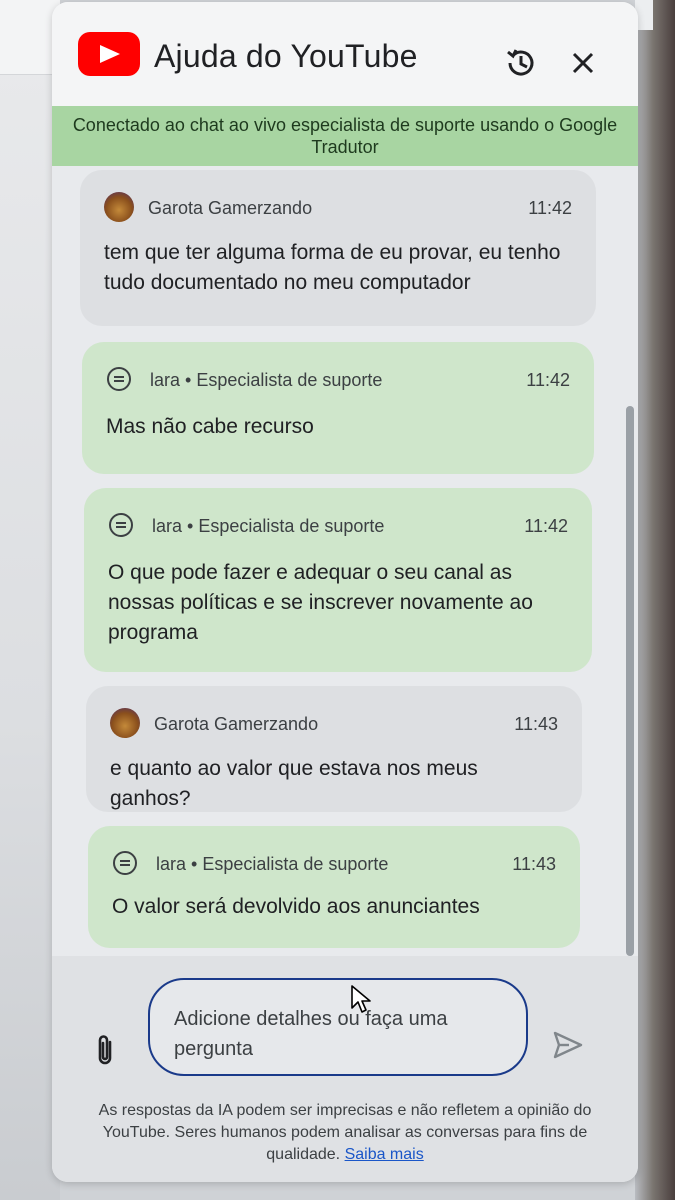  Describe the element at coordinates (30, 600) in the screenshot. I see `background-browser-left` at that location.